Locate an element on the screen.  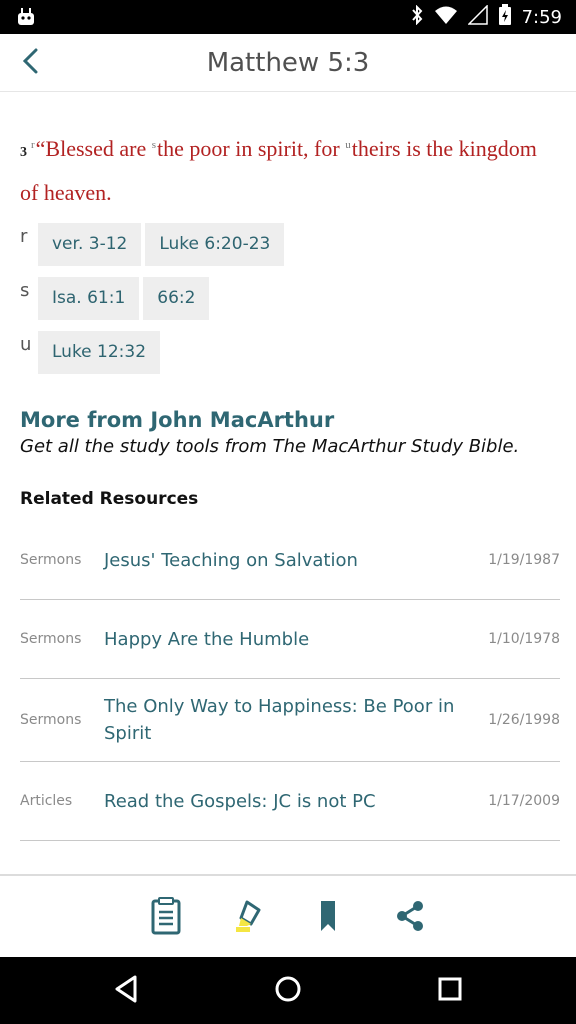
app-bar: Matthew 5:3 is located at coordinates (288, 63).